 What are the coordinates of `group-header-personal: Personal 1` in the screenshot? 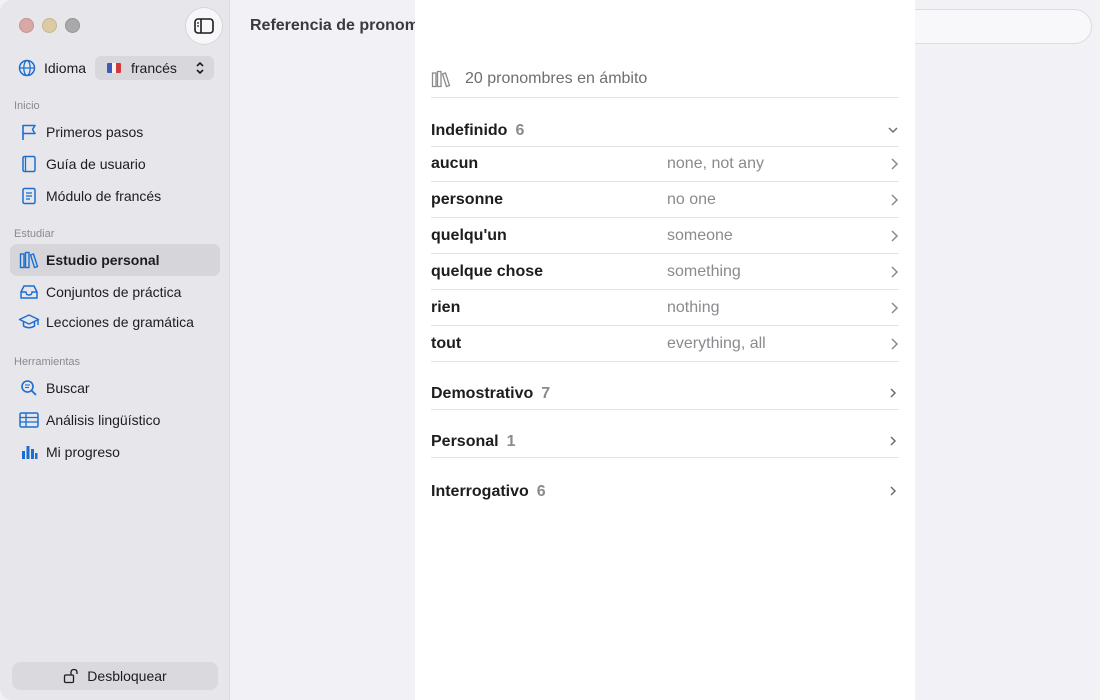 It's located at (665, 442).